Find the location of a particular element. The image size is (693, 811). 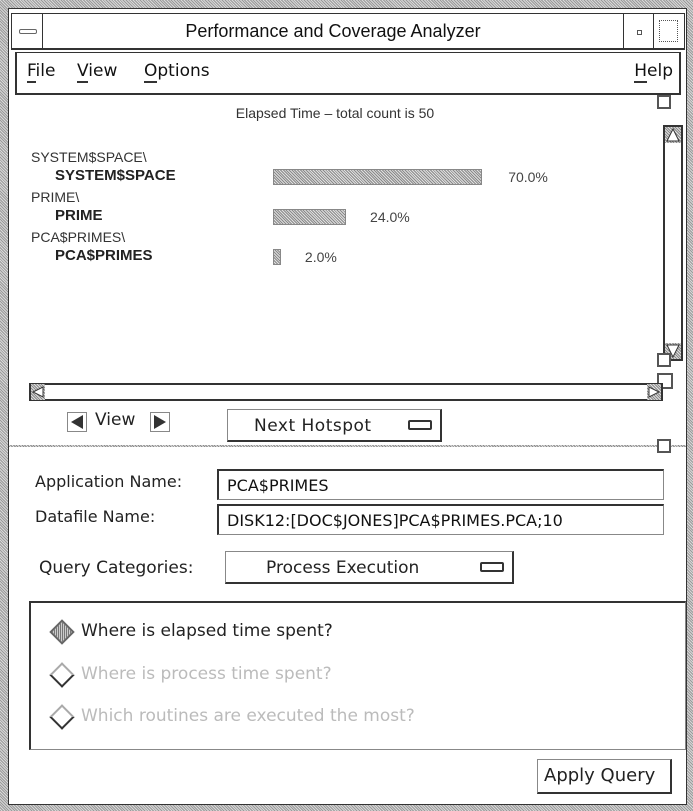

maximize-icon is located at coordinates (668, 31).